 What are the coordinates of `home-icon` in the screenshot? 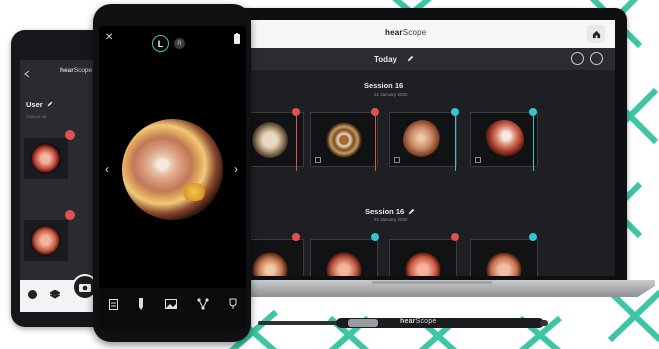 It's located at (596, 34).